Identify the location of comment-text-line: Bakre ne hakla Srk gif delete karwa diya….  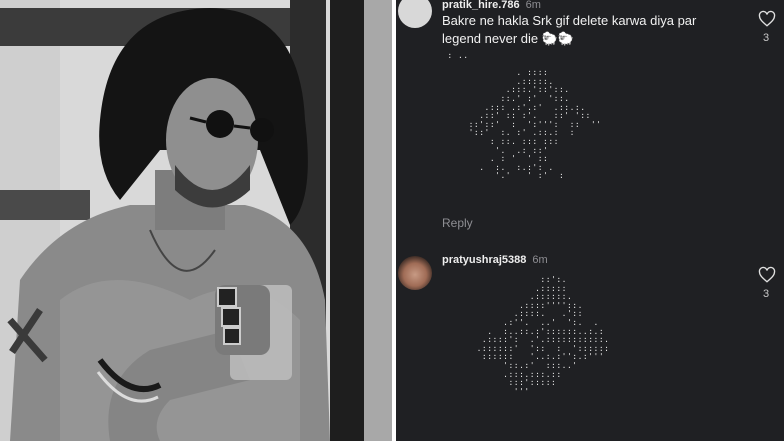
(569, 20).